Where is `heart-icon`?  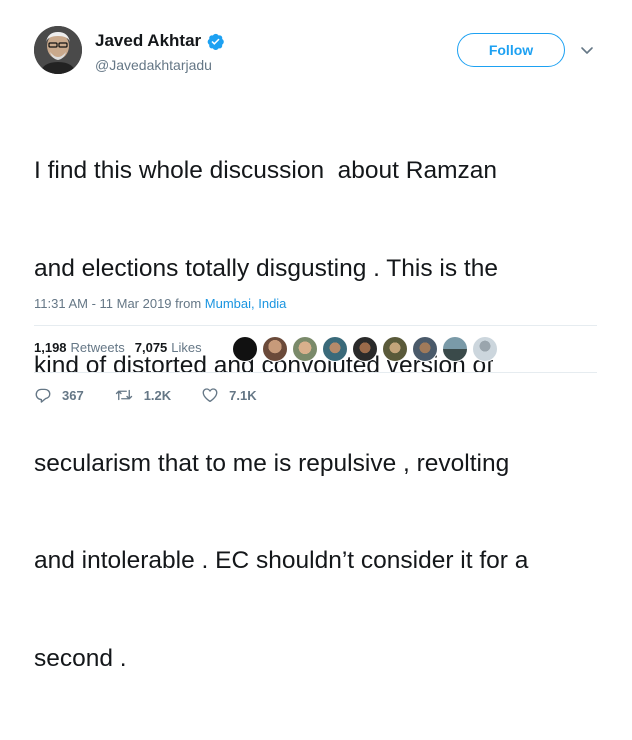 heart-icon is located at coordinates (210, 395).